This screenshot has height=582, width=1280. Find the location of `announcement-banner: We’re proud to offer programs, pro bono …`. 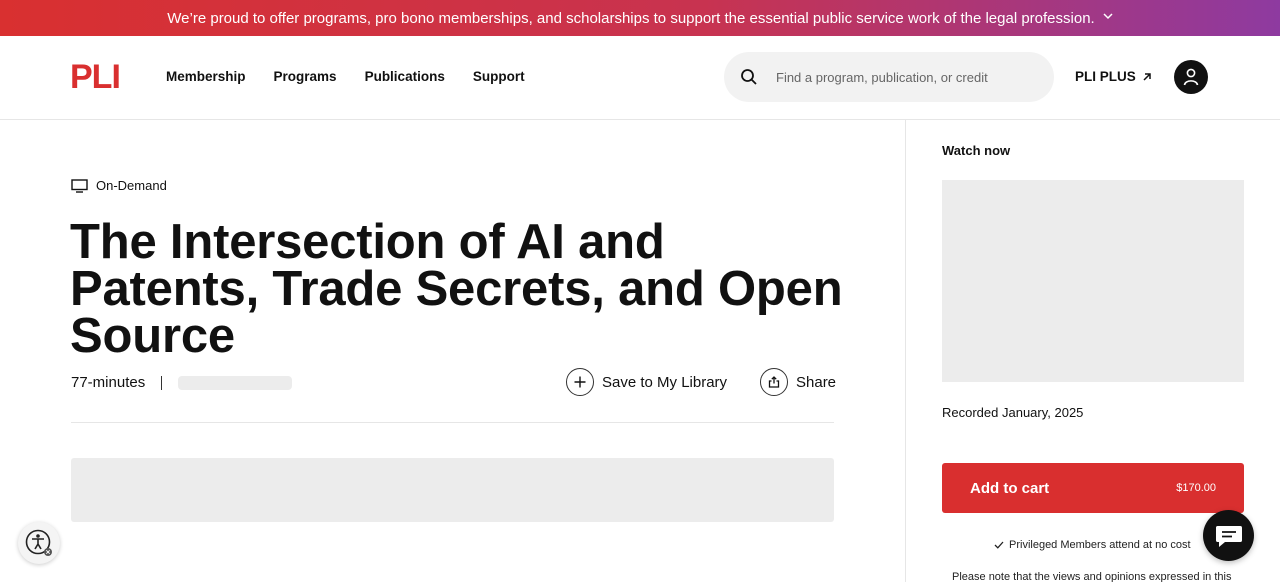

announcement-banner: We’re proud to offer programs, pro bono … is located at coordinates (640, 18).